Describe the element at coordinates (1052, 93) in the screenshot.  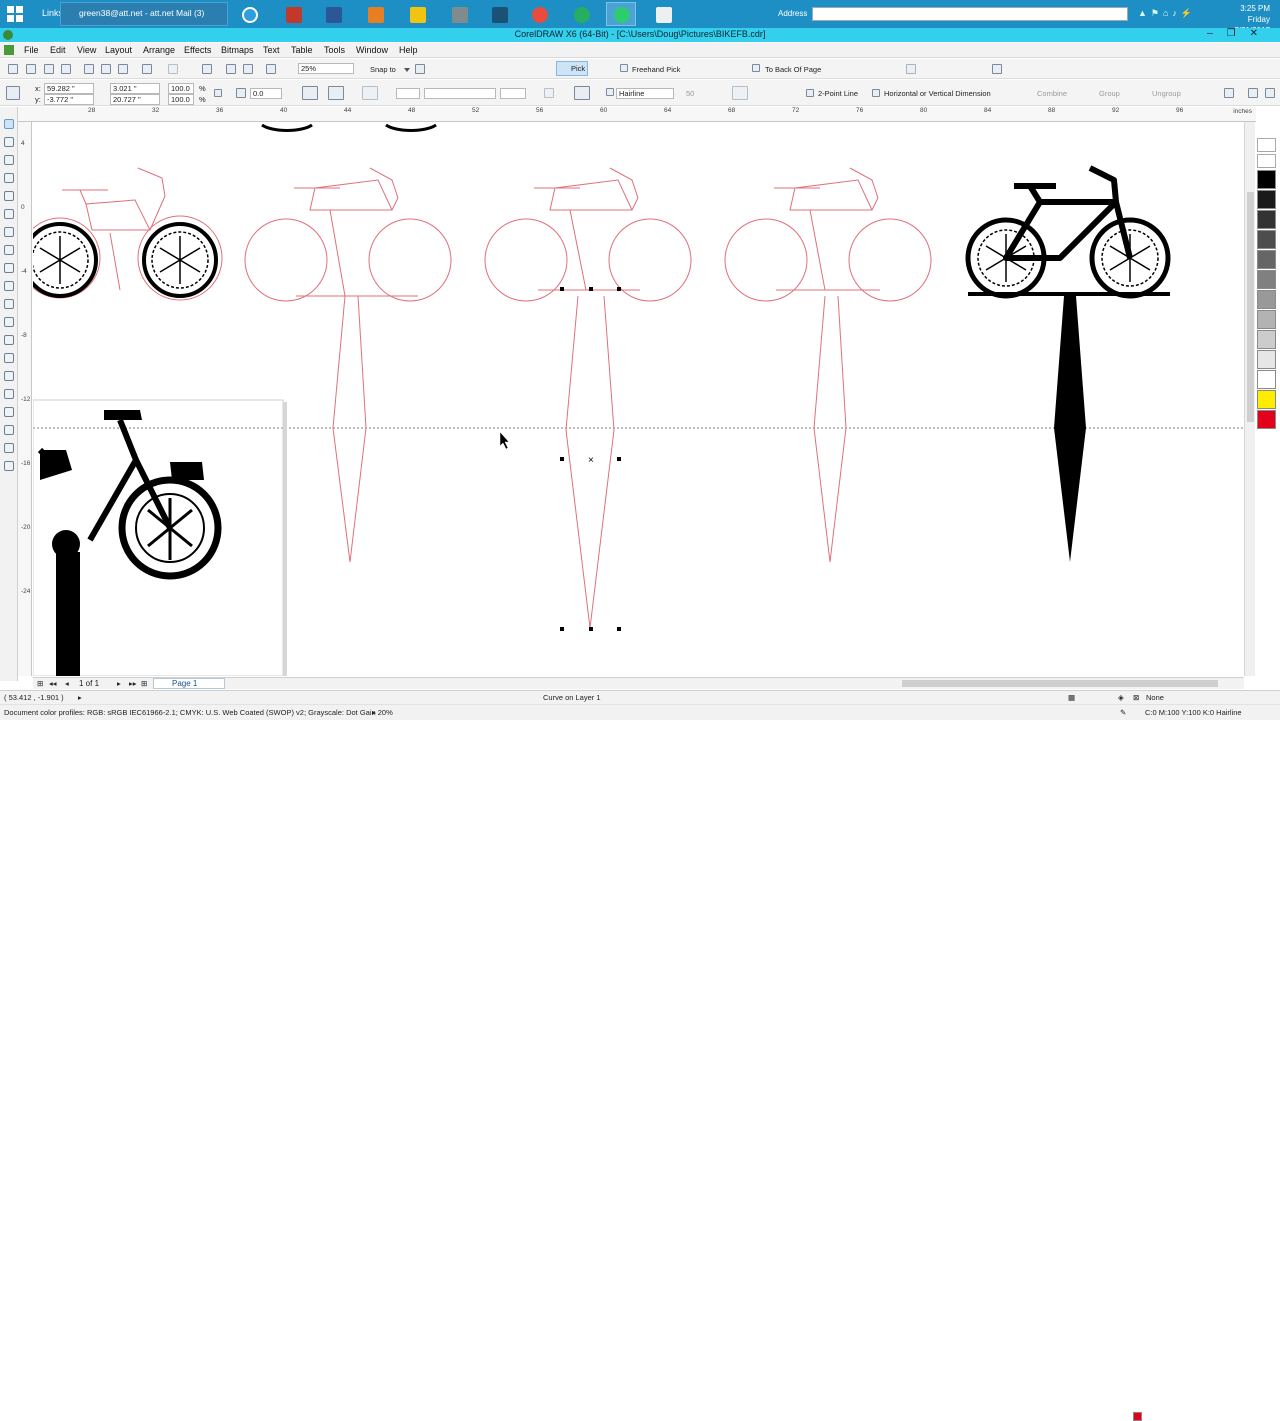
I see `combine-button: Combine` at that location.